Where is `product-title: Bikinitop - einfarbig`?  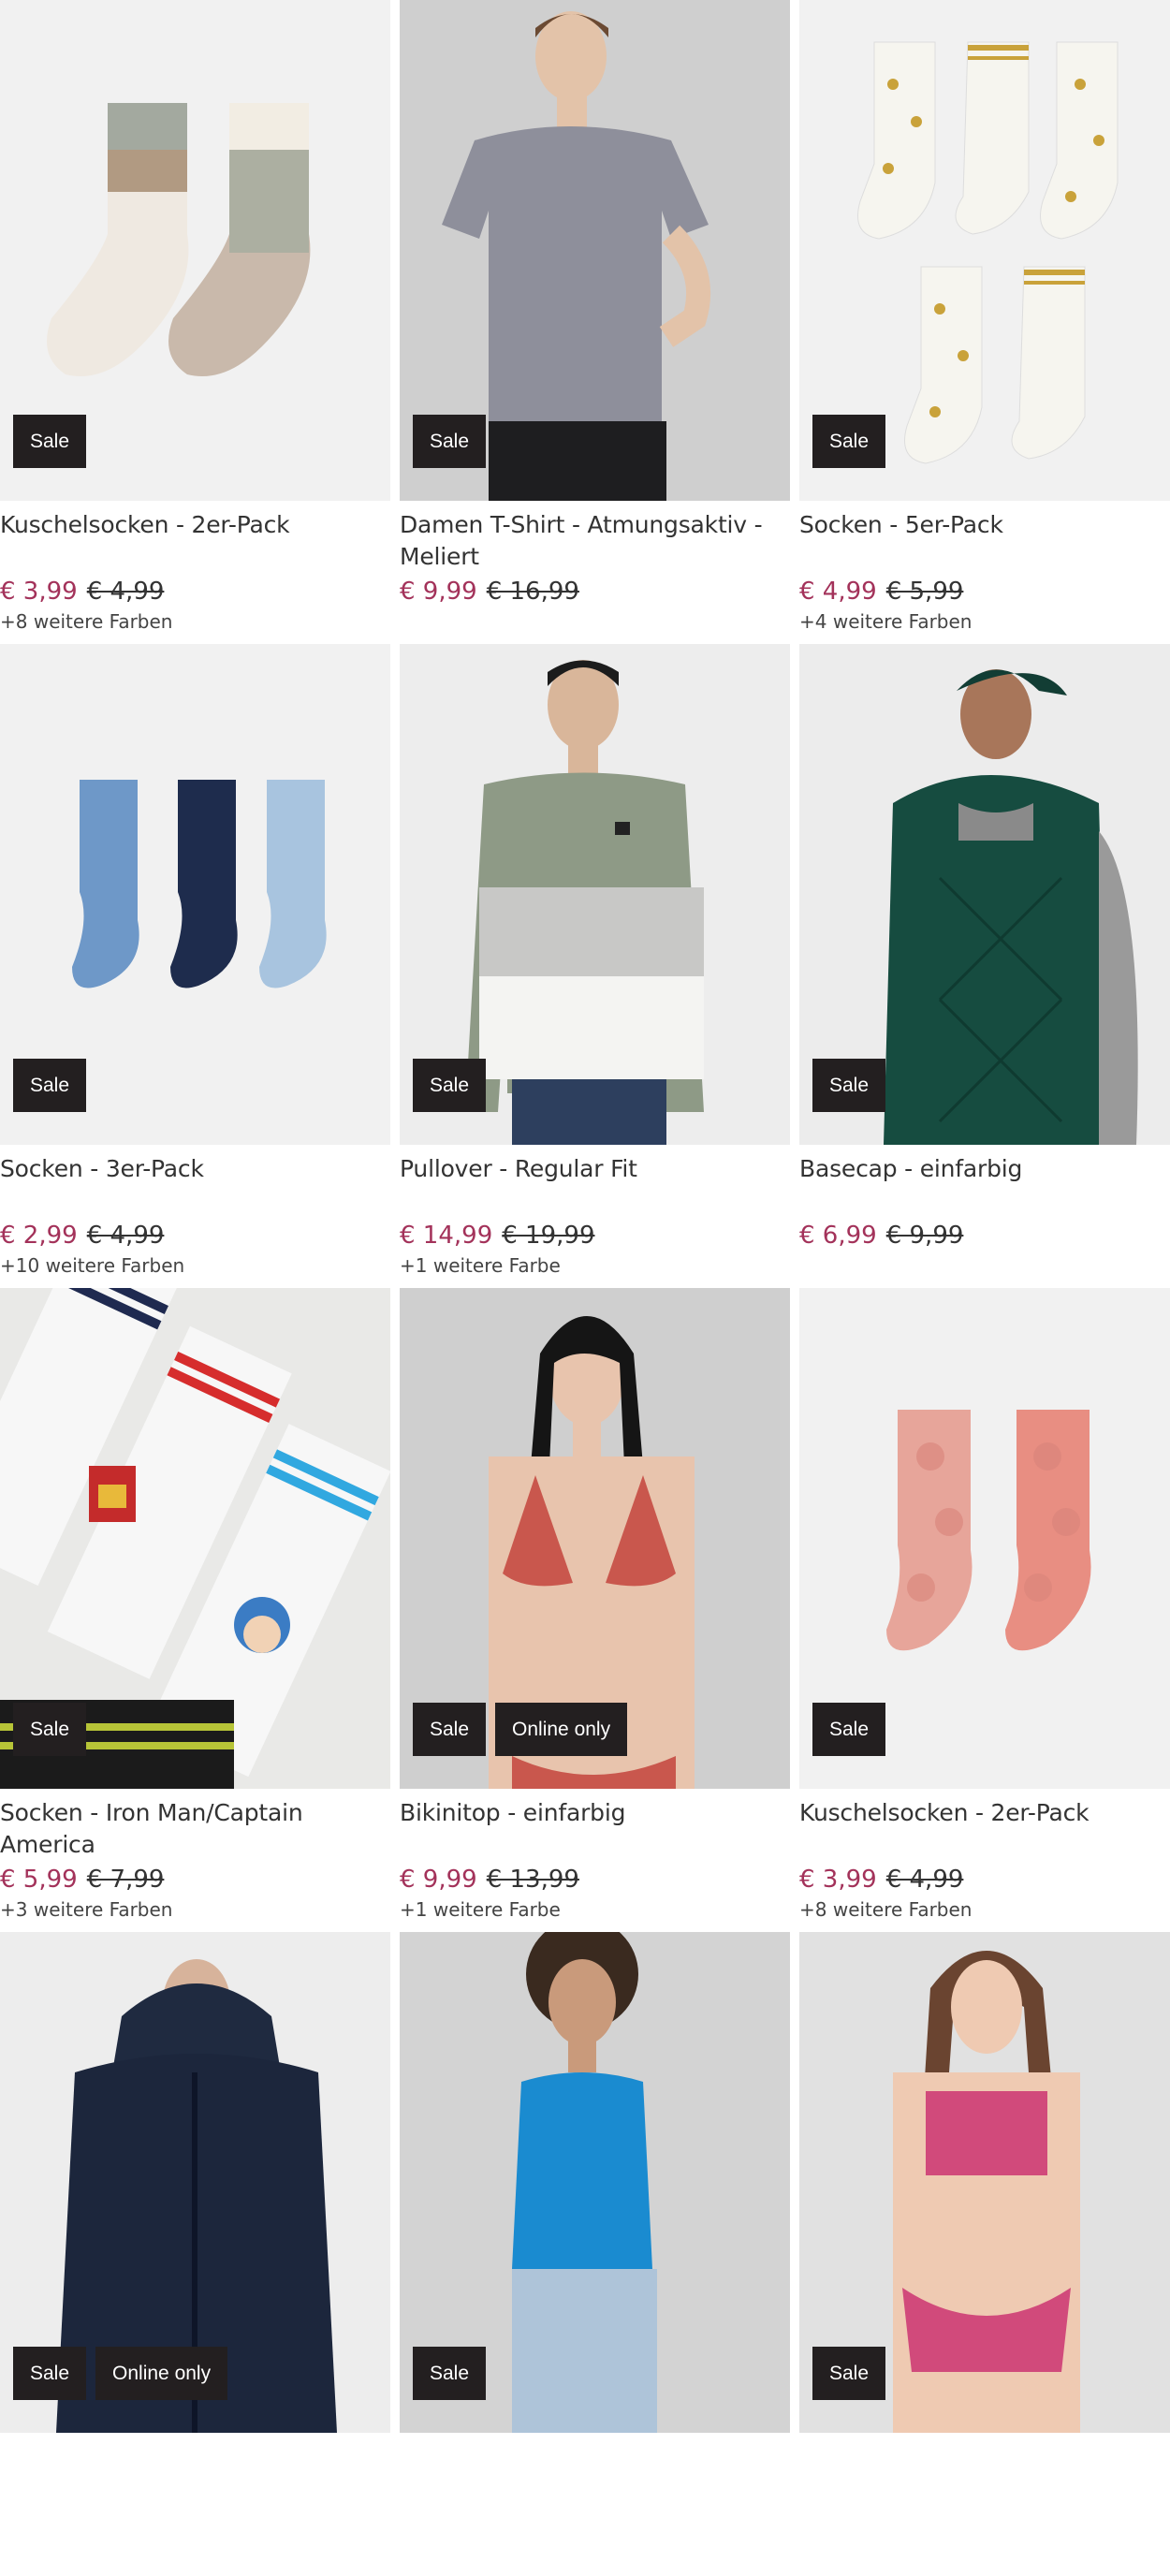
product-title: Bikinitop - einfarbig is located at coordinates (595, 1829).